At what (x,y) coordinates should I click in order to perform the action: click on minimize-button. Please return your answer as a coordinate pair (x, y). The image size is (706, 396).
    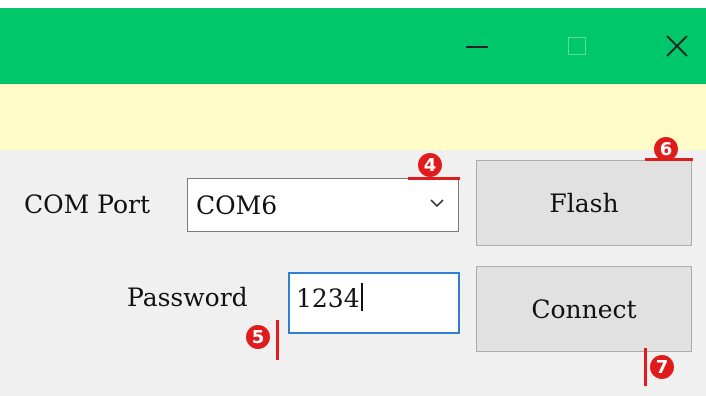
    Looking at the image, I should click on (477, 46).